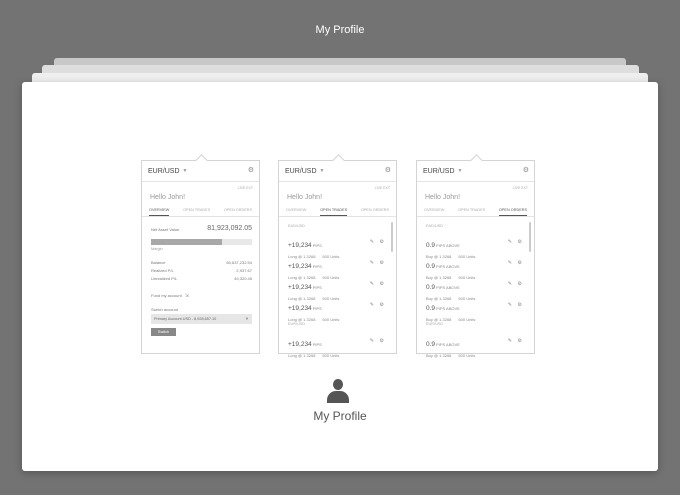  What do you see at coordinates (243, 278) in the screenshot?
I see `stat-value: 49,320.45` at bounding box center [243, 278].